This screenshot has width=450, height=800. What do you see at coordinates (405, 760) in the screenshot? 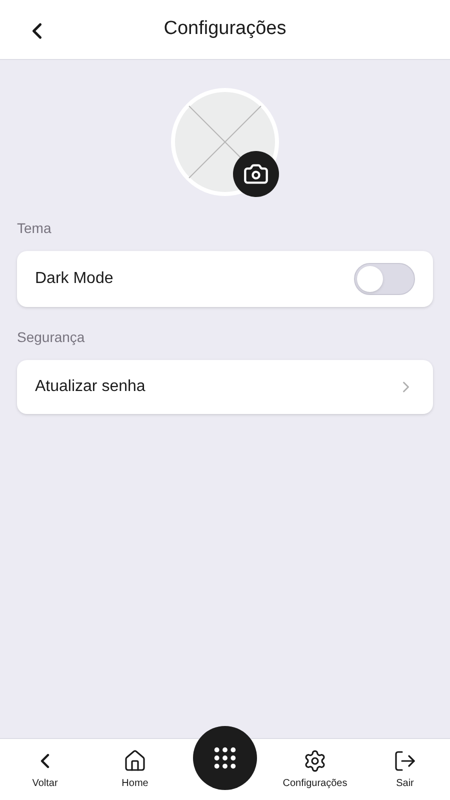
I see `logout-icon` at bounding box center [405, 760].